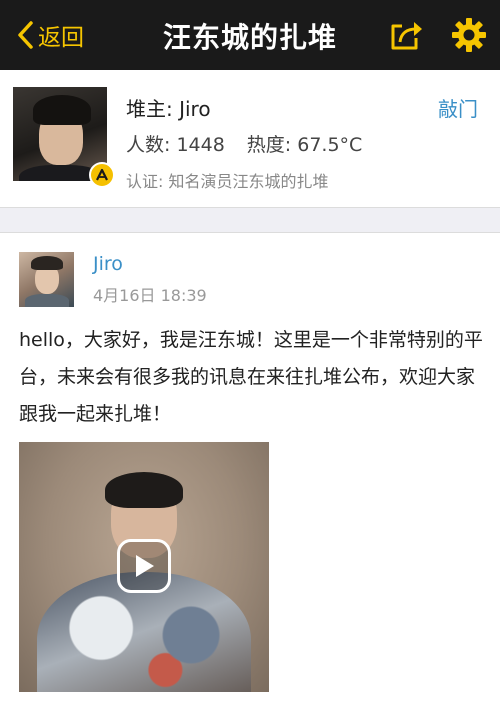 The width and height of the screenshot is (500, 714). I want to click on play-button, so click(144, 566).